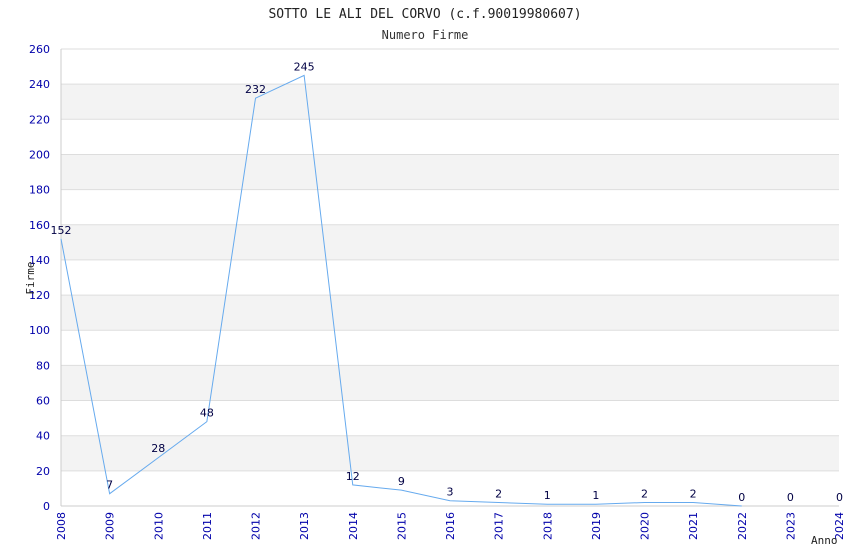  Describe the element at coordinates (207, 526) in the screenshot. I see `x-tick-label: 2011` at that location.